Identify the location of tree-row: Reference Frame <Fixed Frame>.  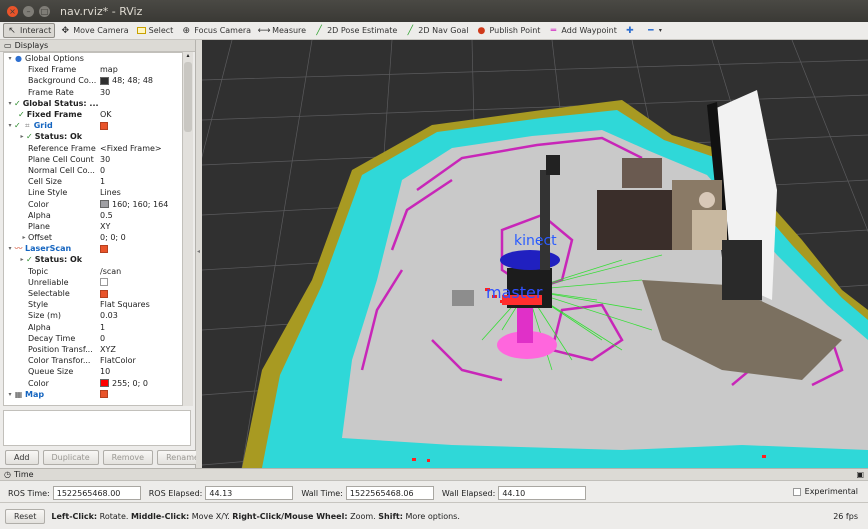
(93, 148).